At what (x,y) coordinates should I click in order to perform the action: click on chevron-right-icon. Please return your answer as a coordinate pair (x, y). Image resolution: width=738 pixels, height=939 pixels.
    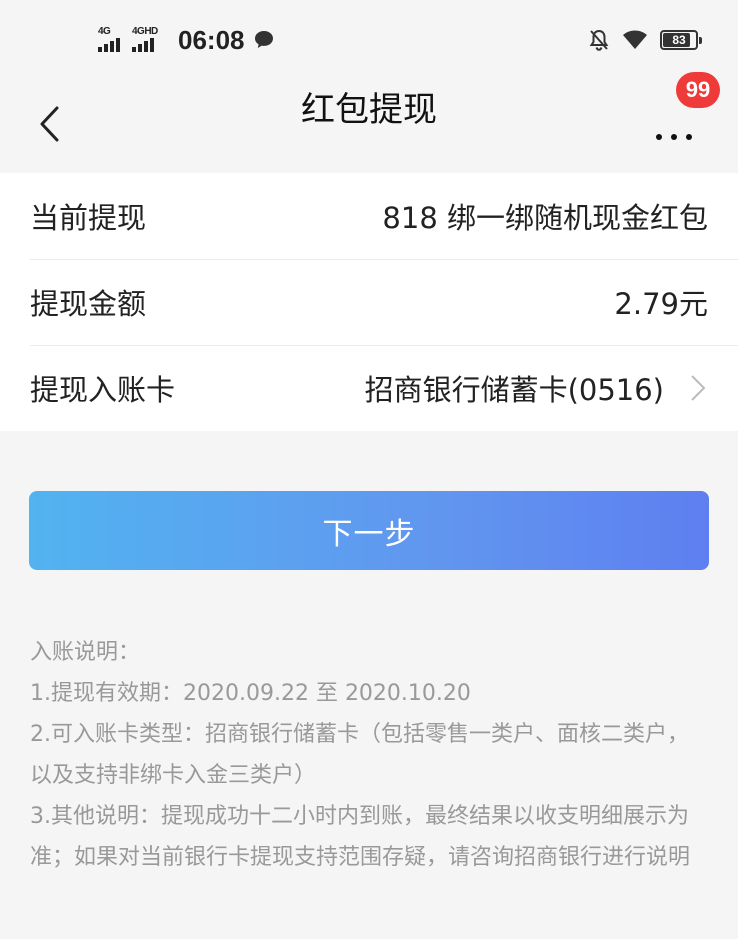
    Looking at the image, I should click on (698, 388).